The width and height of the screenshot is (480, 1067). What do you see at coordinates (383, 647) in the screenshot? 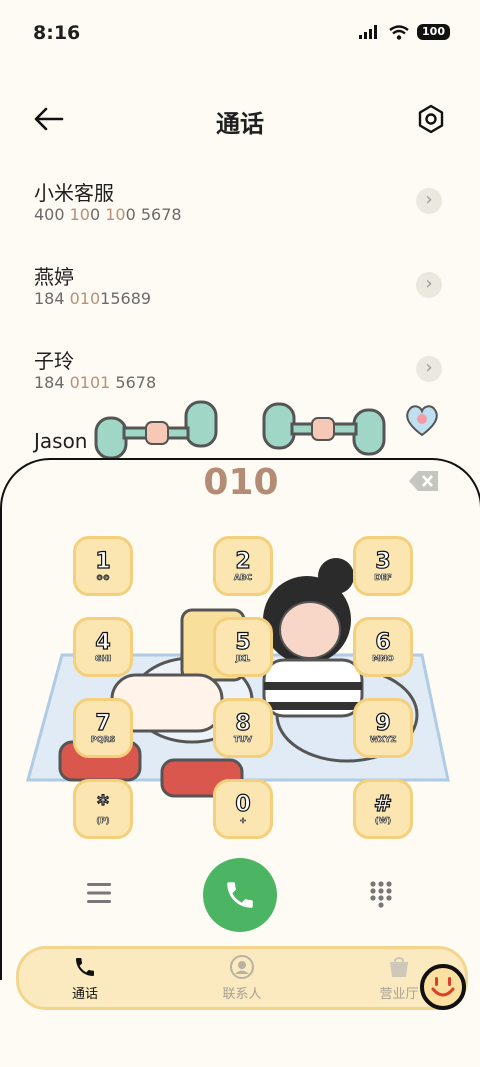
I see `dial-key-6: 6 MNO` at bounding box center [383, 647].